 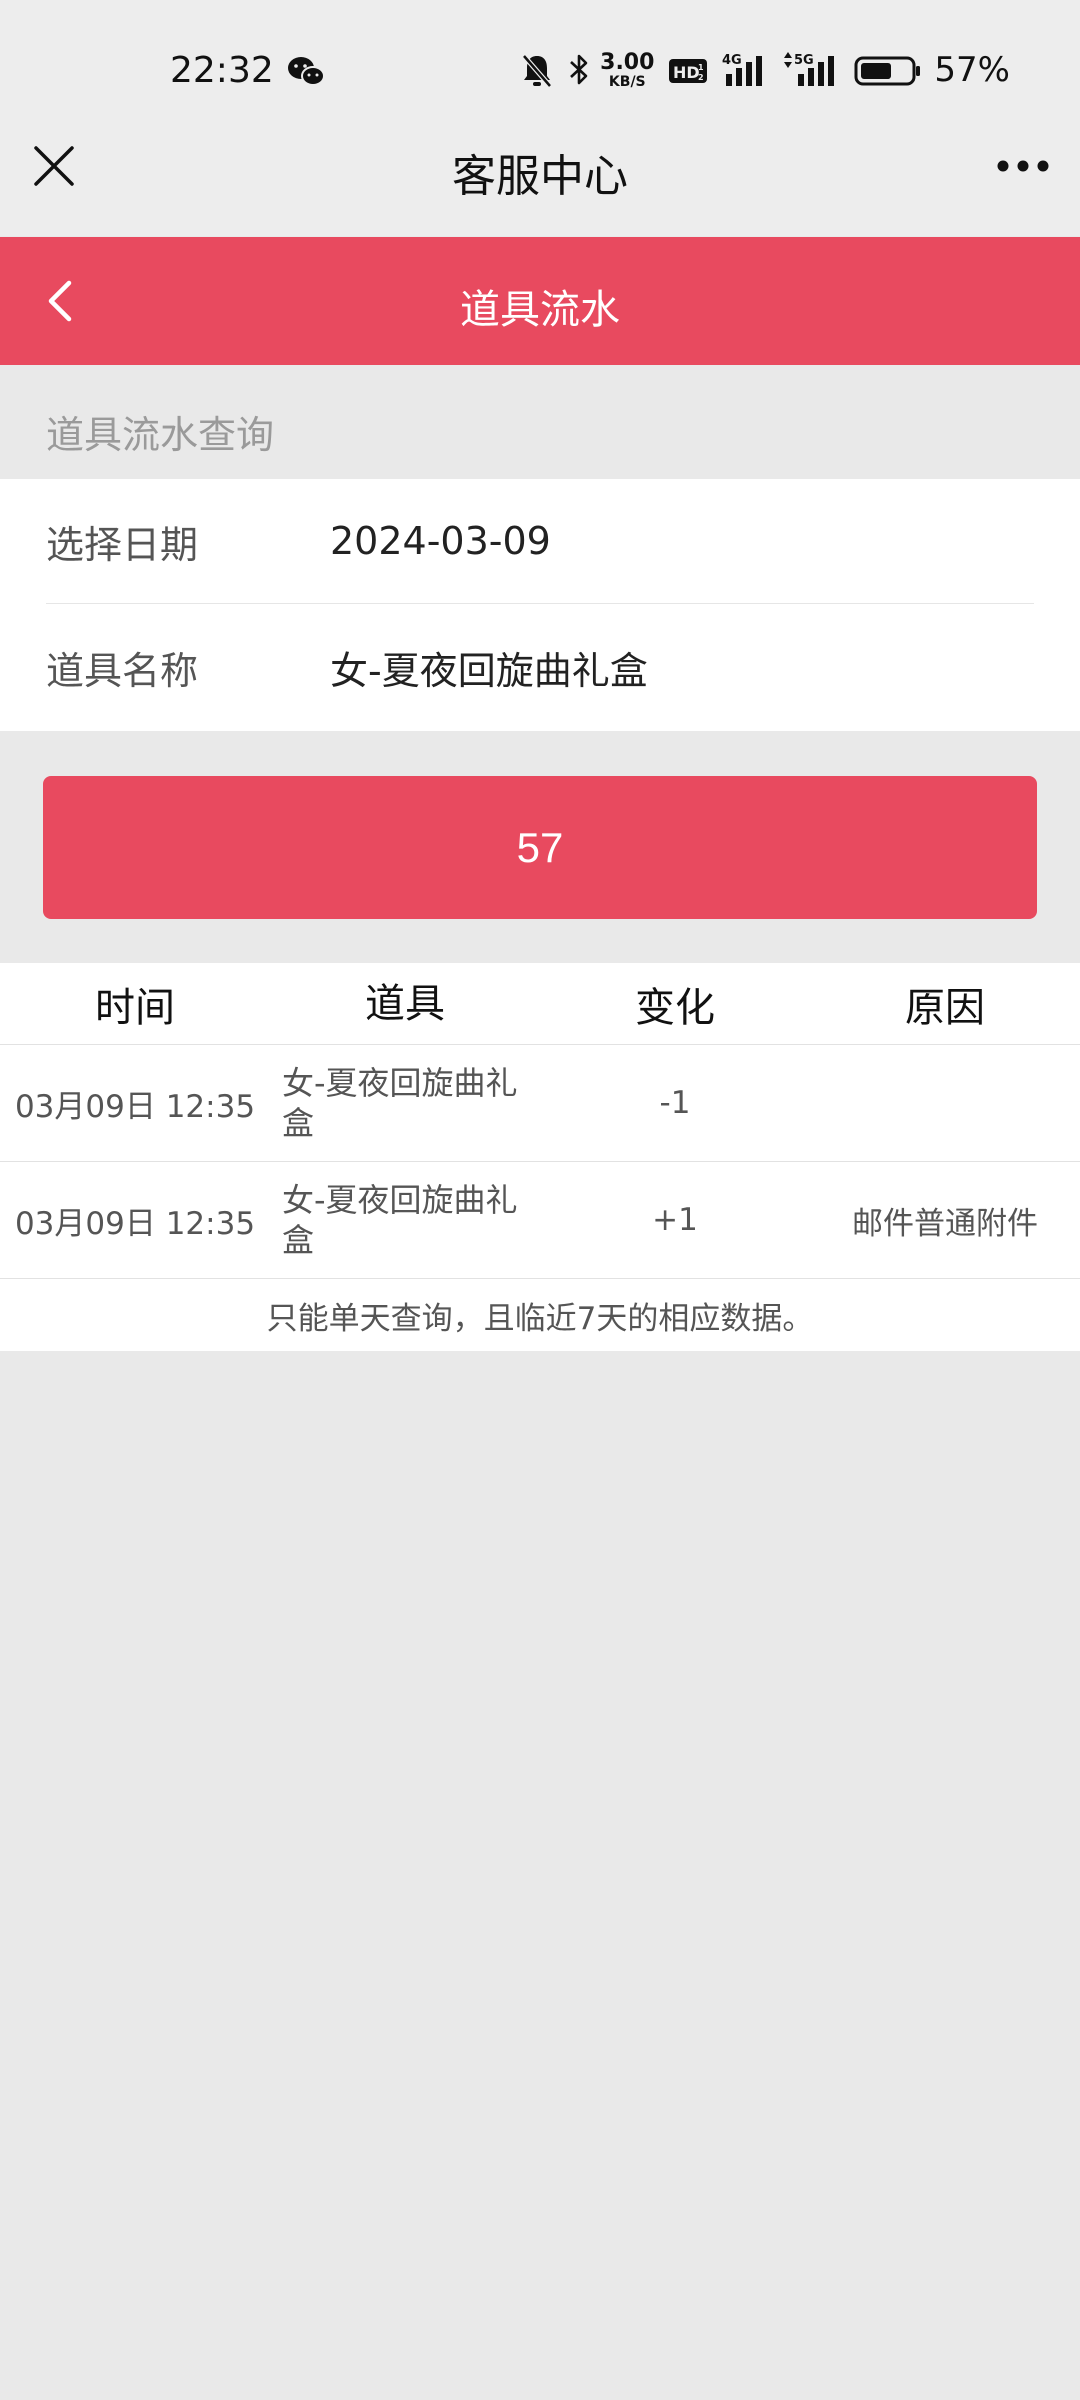 I want to click on battery-icon, so click(x=888, y=70).